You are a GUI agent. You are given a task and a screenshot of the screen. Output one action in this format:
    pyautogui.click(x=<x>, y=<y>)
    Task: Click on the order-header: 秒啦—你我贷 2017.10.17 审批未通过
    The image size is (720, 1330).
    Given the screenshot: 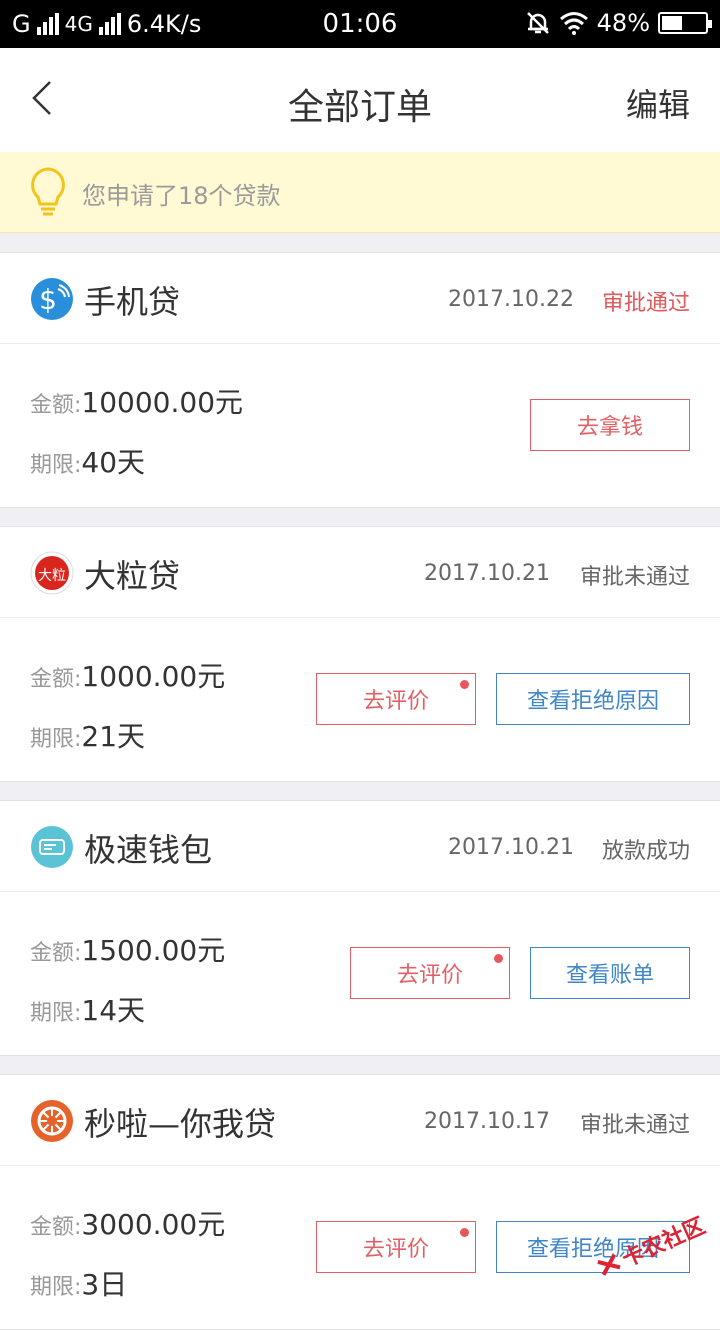 What is the action you would take?
    pyautogui.click(x=360, y=1120)
    